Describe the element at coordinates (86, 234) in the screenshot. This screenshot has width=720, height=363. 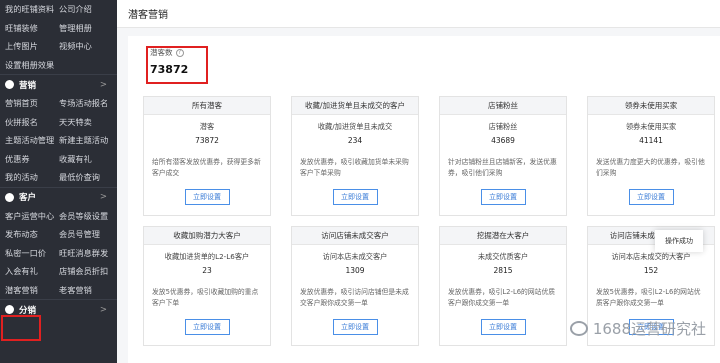
I see `sidebar-item: 会员号管理` at that location.